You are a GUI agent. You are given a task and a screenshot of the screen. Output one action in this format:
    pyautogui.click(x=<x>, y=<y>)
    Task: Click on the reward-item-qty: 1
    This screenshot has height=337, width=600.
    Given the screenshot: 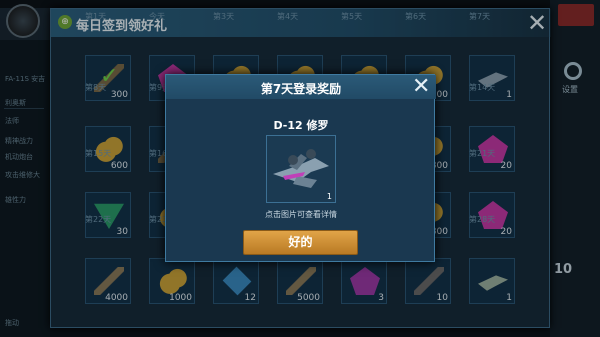 What is the action you would take?
    pyautogui.click(x=329, y=196)
    